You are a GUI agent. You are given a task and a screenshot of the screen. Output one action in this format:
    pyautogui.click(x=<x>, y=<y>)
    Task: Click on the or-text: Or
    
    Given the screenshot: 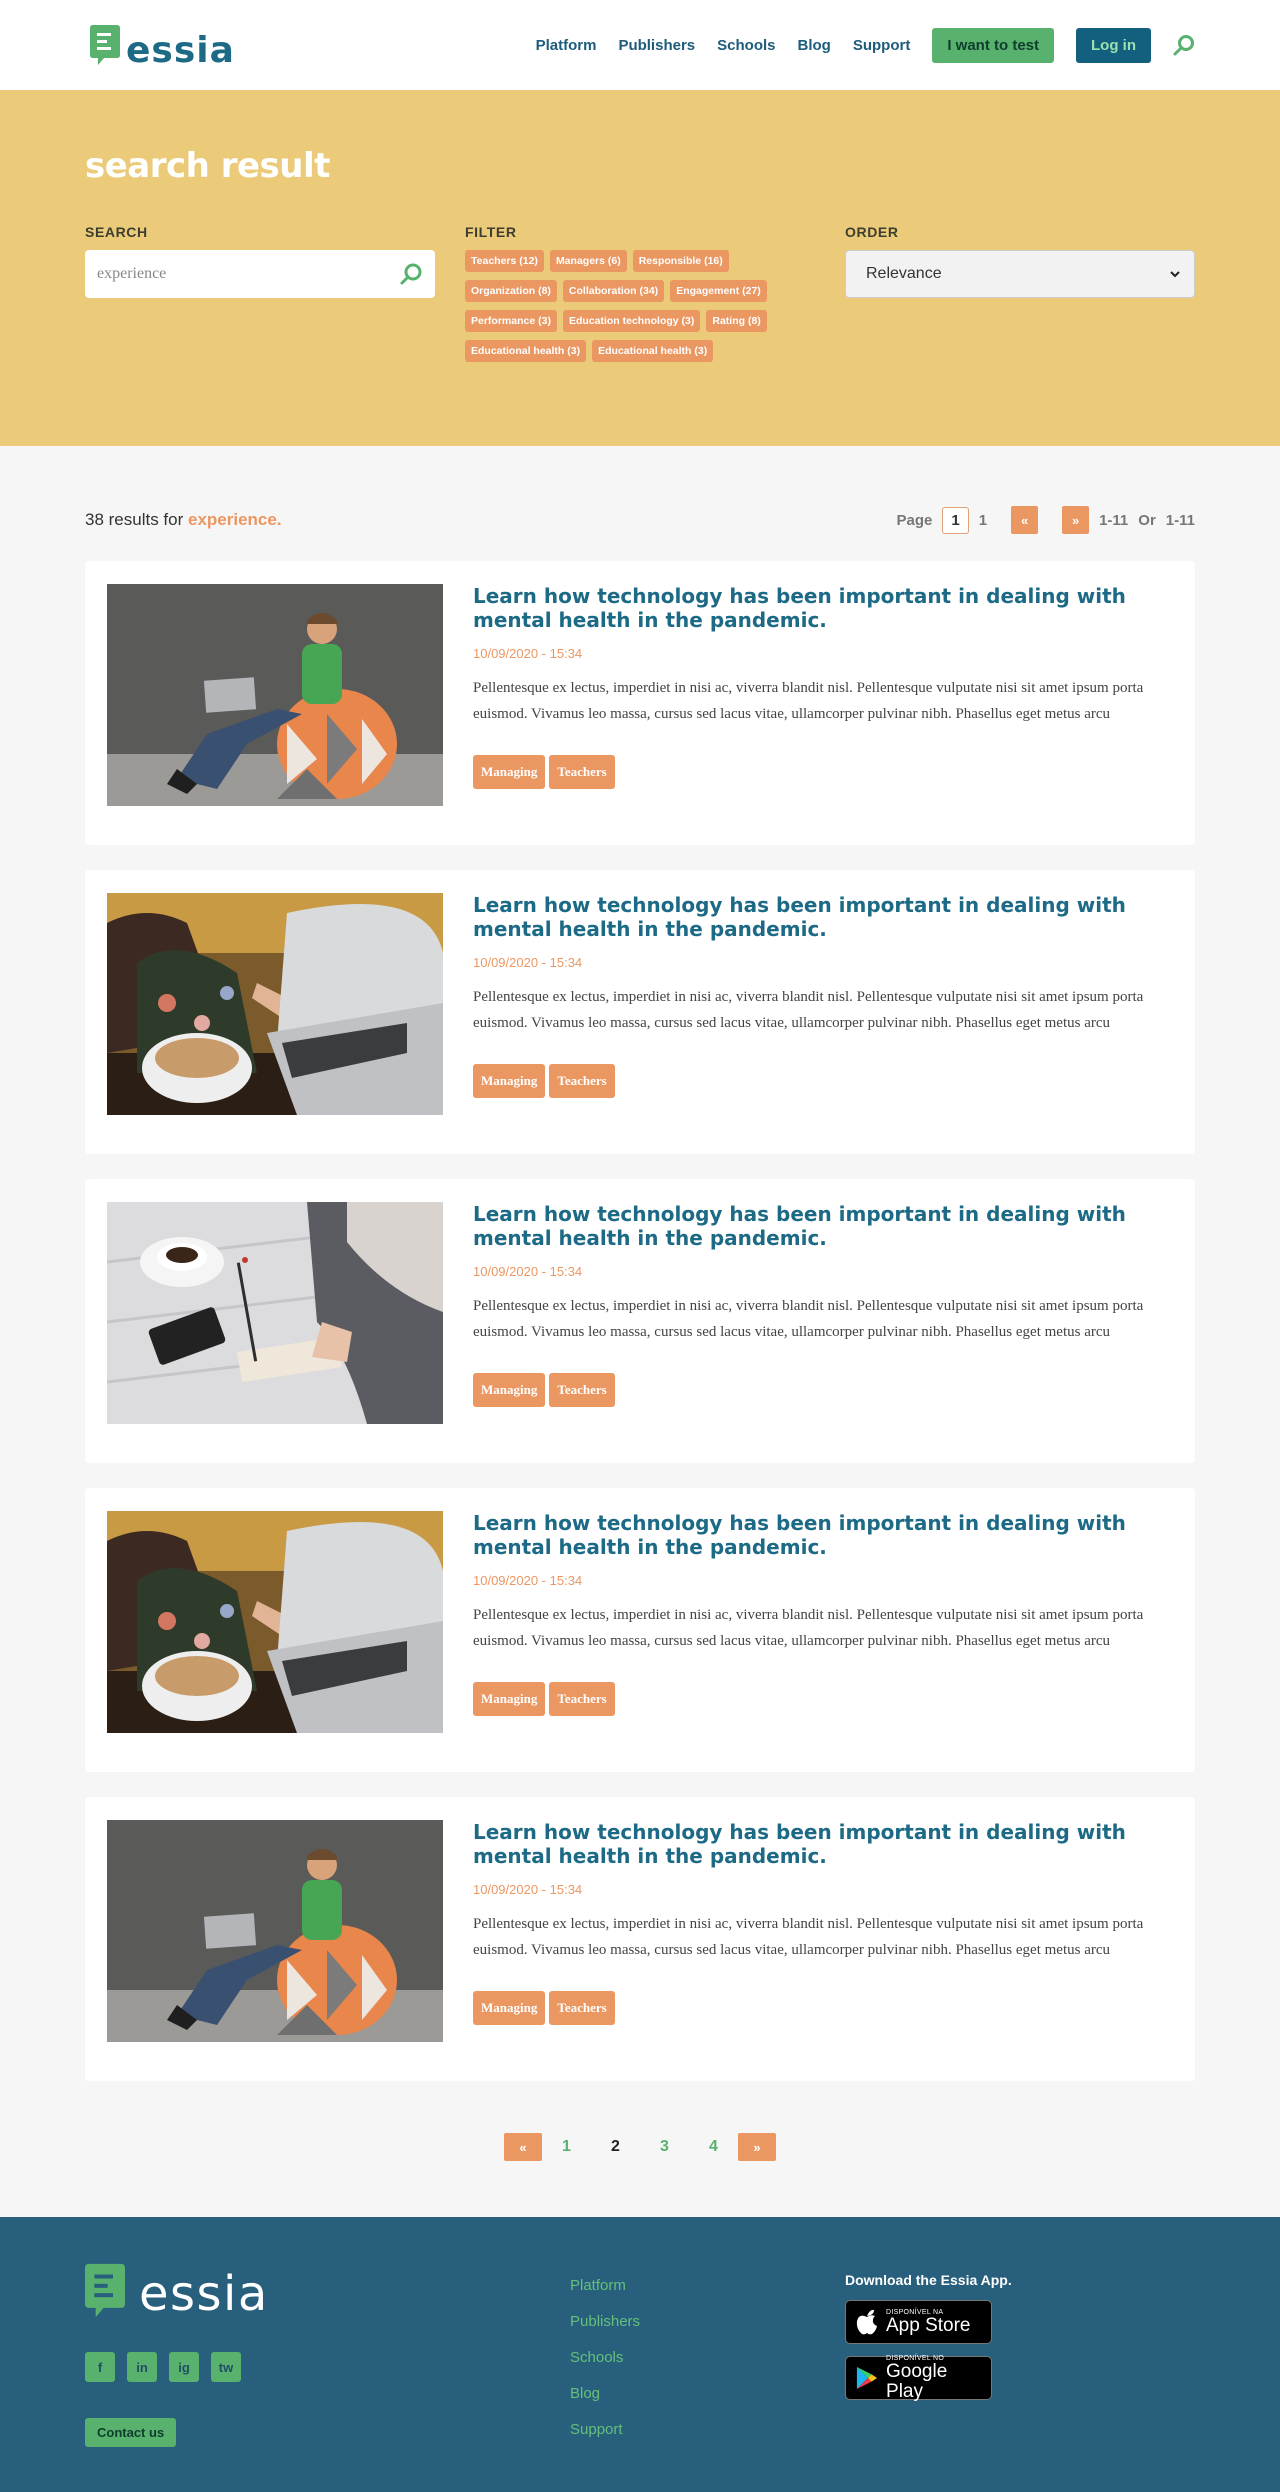 What is the action you would take?
    pyautogui.click(x=1147, y=520)
    